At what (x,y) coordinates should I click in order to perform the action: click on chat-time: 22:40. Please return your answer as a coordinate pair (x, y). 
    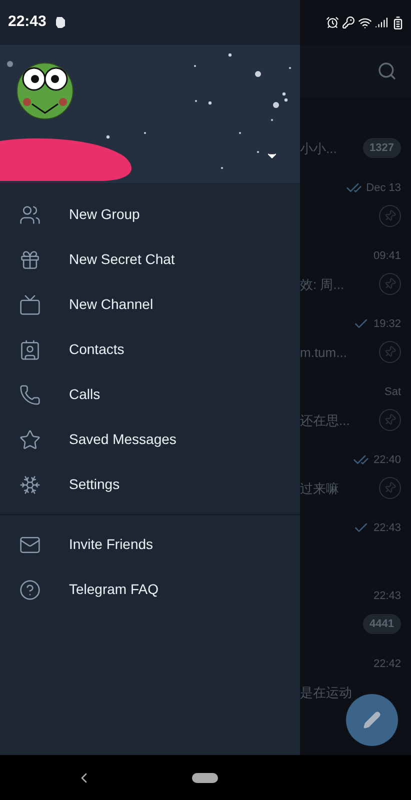
    Looking at the image, I should click on (387, 460).